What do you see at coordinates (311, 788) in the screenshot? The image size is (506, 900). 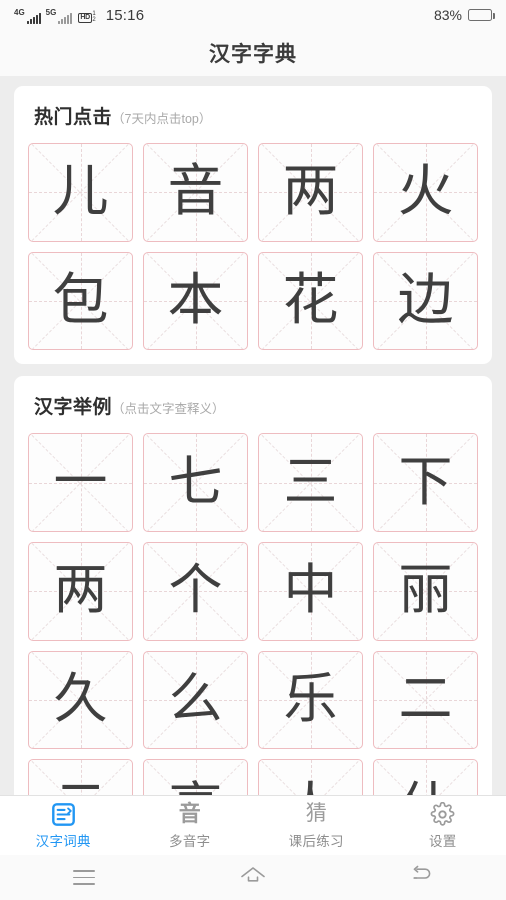 I see `character-glyph: 人` at bounding box center [311, 788].